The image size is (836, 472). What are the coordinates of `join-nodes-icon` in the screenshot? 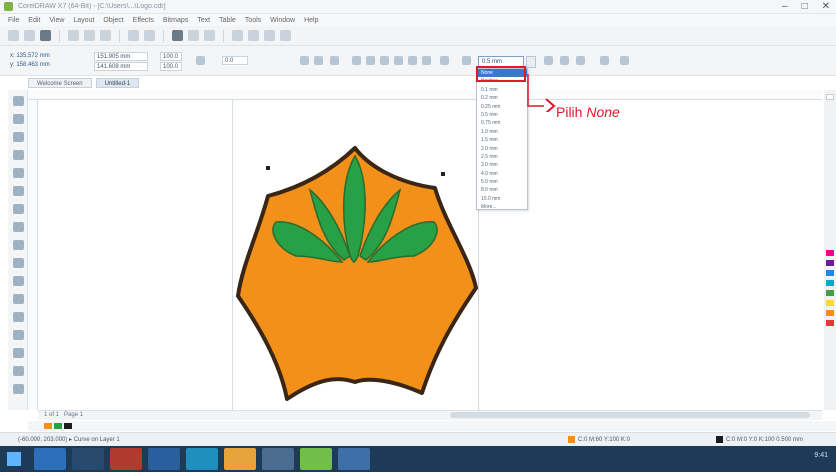 It's located at (384, 60).